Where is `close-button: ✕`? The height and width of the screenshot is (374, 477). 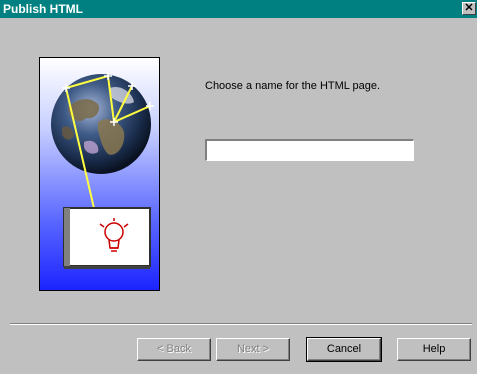
close-button: ✕ is located at coordinates (469, 8).